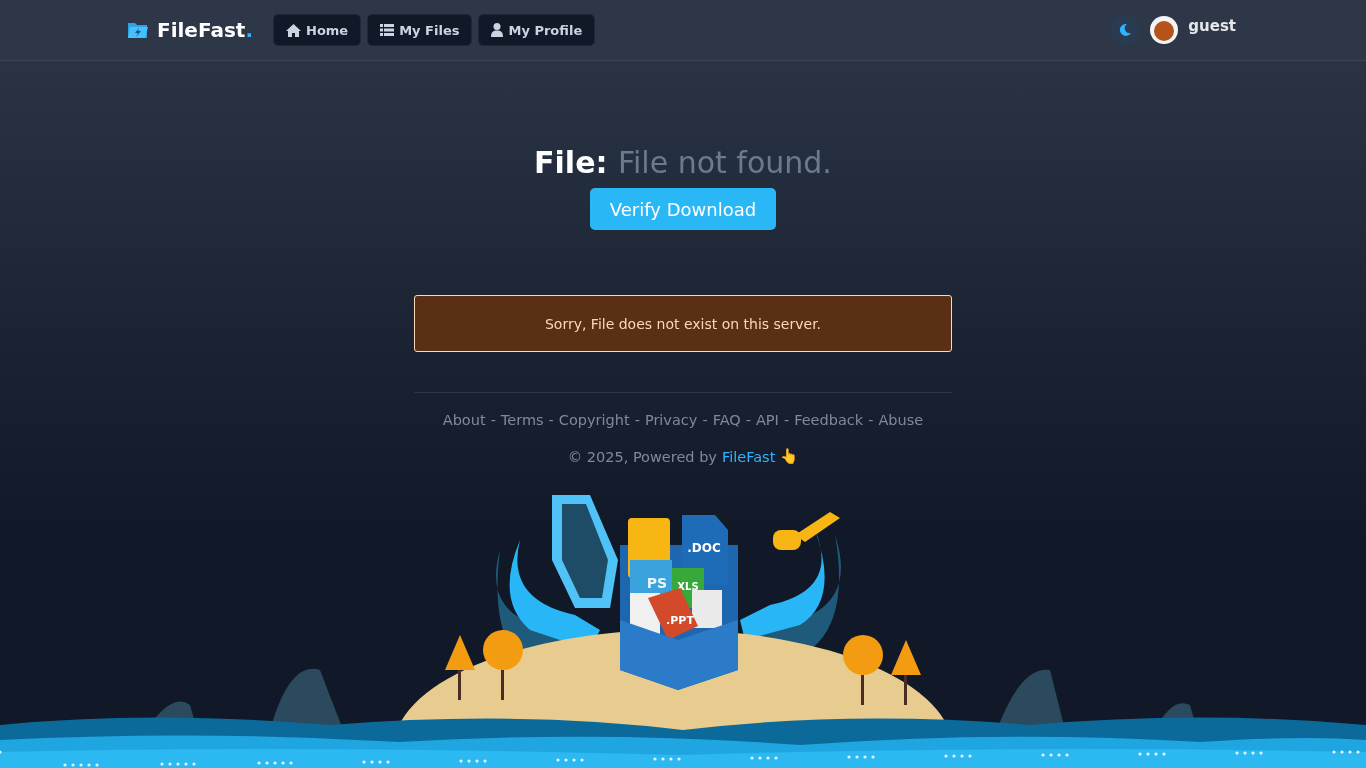 Image resolution: width=1366 pixels, height=768 pixels. What do you see at coordinates (594, 420) in the screenshot?
I see `footer-link: Copyright` at bounding box center [594, 420].